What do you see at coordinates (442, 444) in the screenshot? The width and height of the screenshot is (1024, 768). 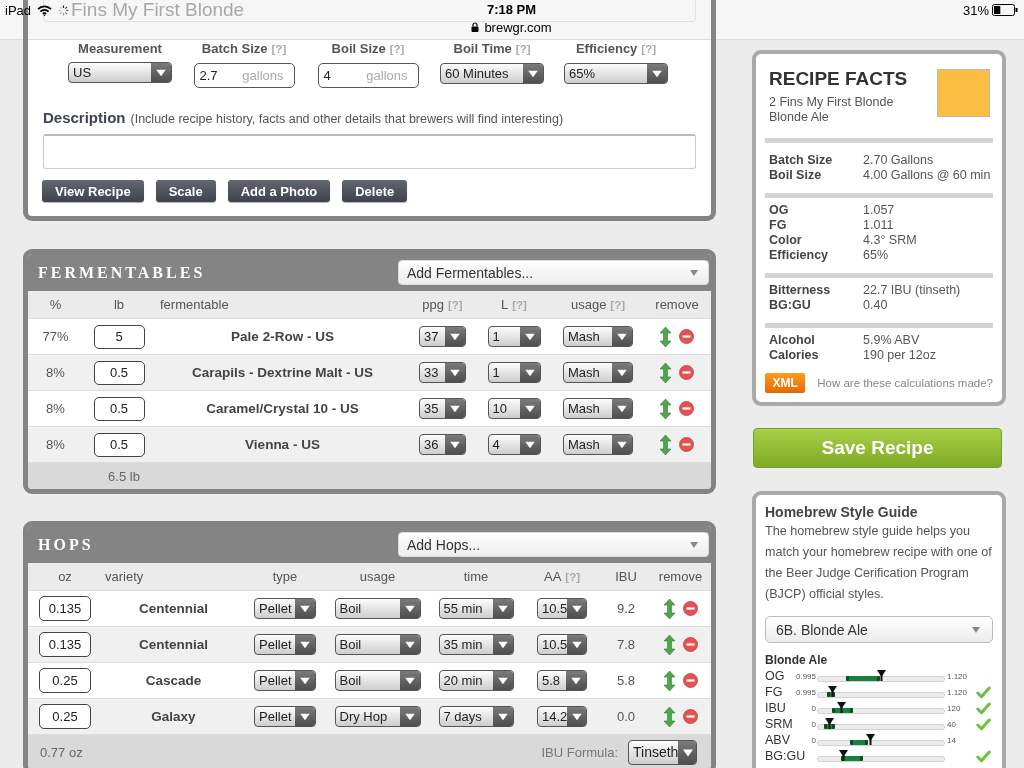 I see `ppg-dropdown: 36` at bounding box center [442, 444].